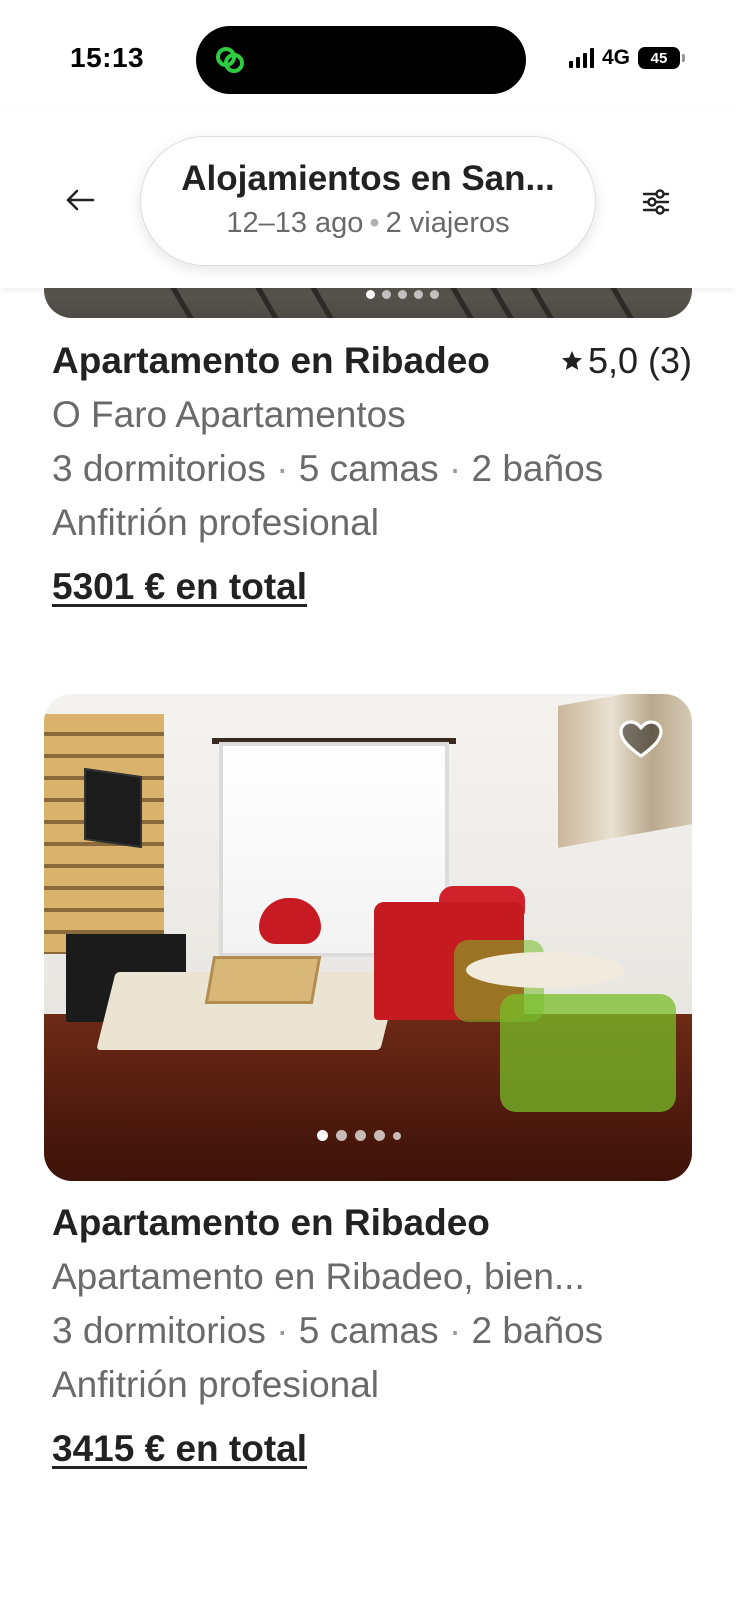  Describe the element at coordinates (230, 60) in the screenshot. I see `link-icon` at that location.